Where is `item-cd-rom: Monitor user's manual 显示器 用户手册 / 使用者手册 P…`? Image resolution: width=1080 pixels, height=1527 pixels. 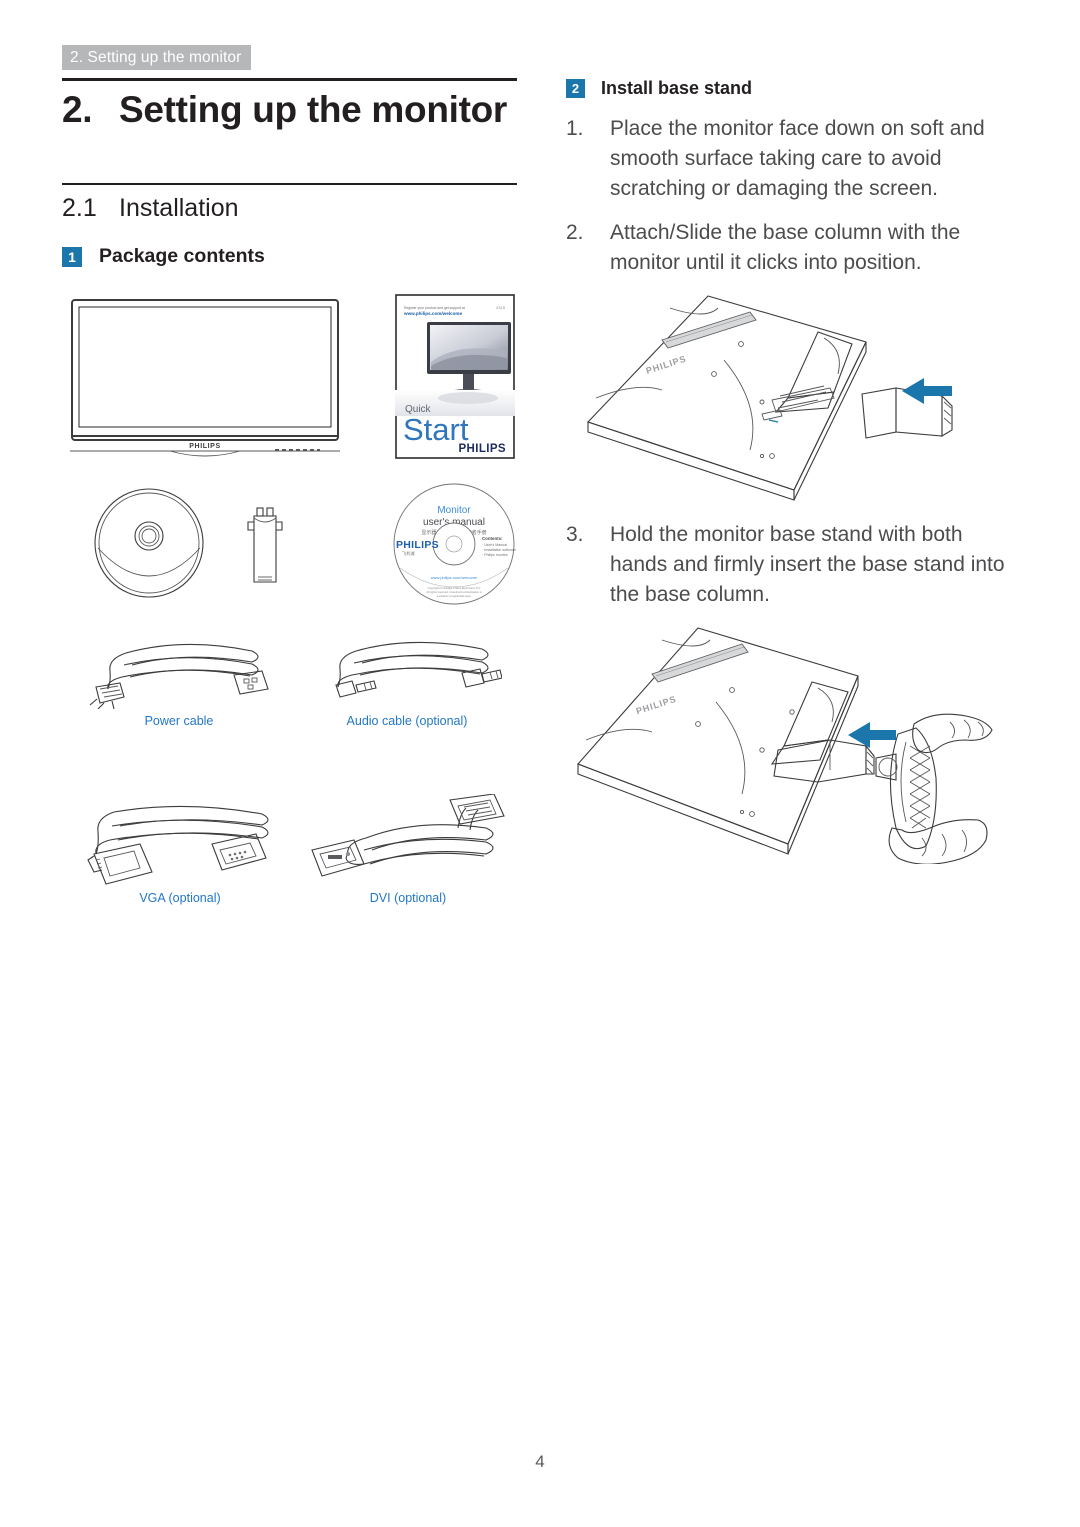
item-cd-rom: Monitor user's manual 显示器 用户手册 / 使用者手册 P… is located at coordinates (454, 547).